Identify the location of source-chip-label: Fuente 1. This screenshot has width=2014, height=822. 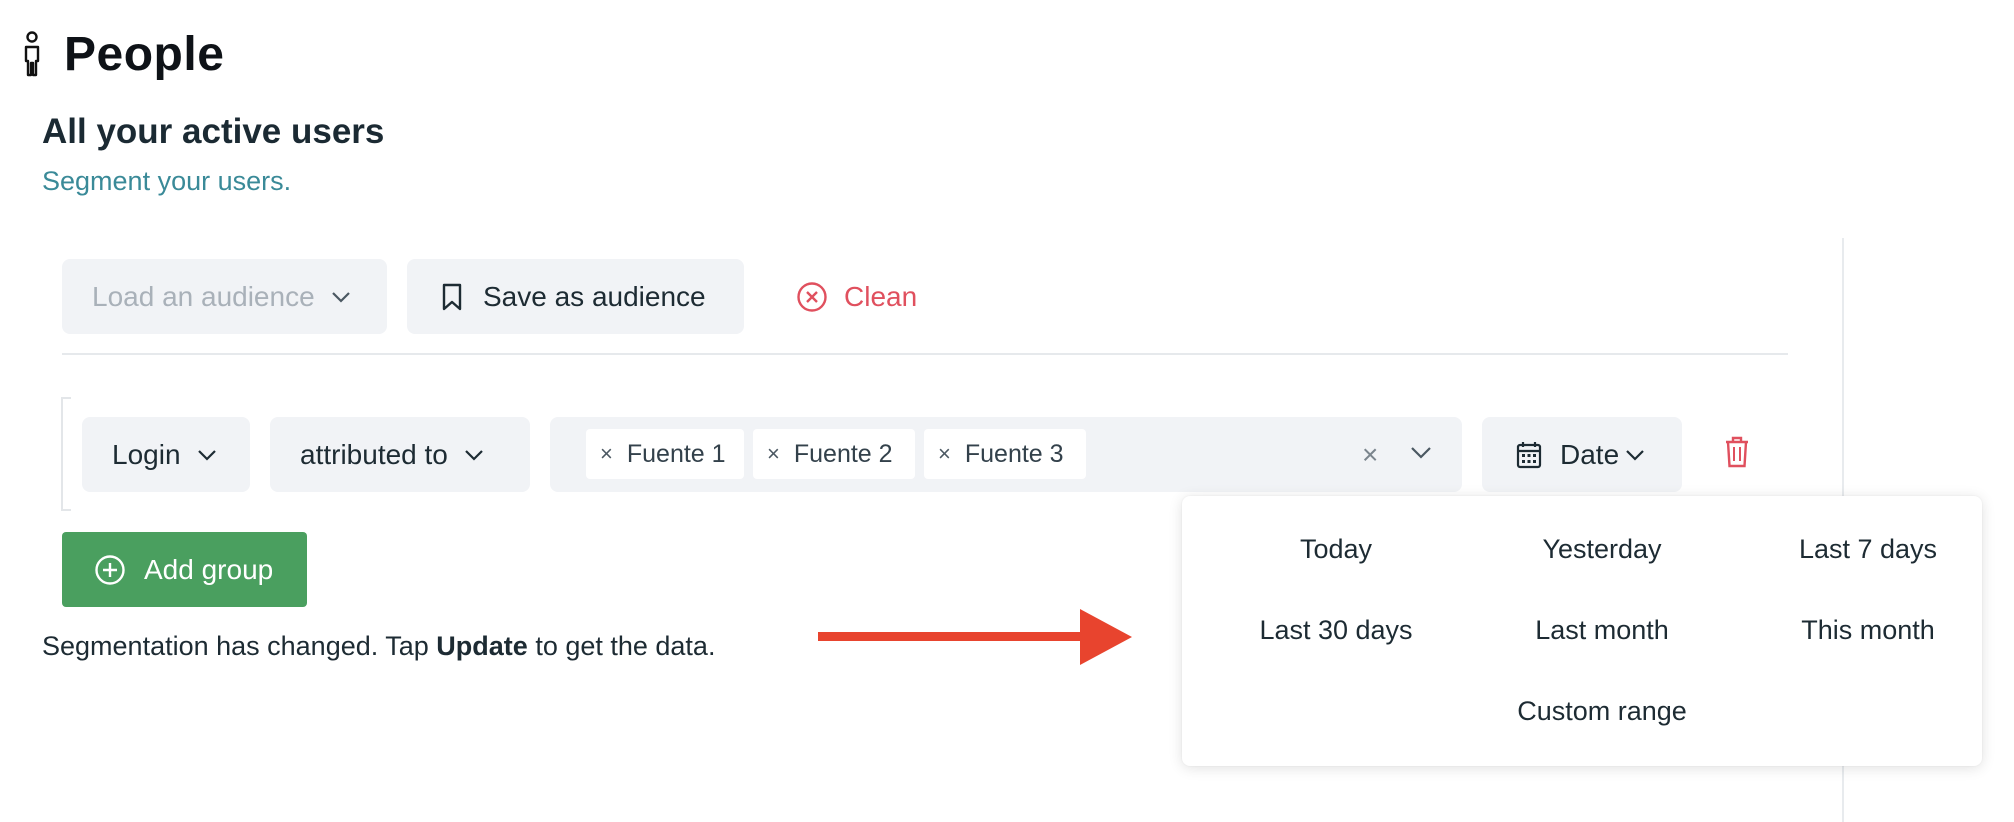
(676, 453).